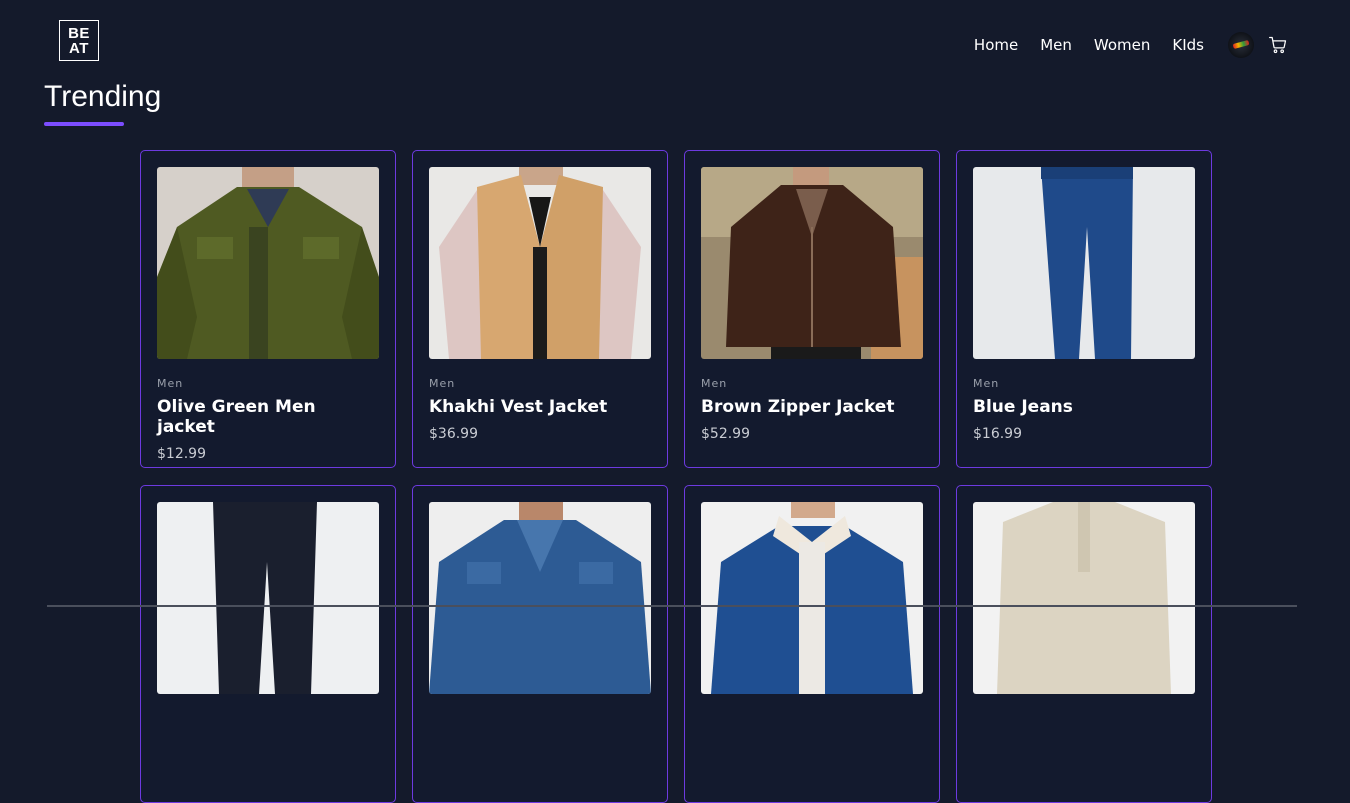  I want to click on nav-link-home: Home, so click(996, 45).